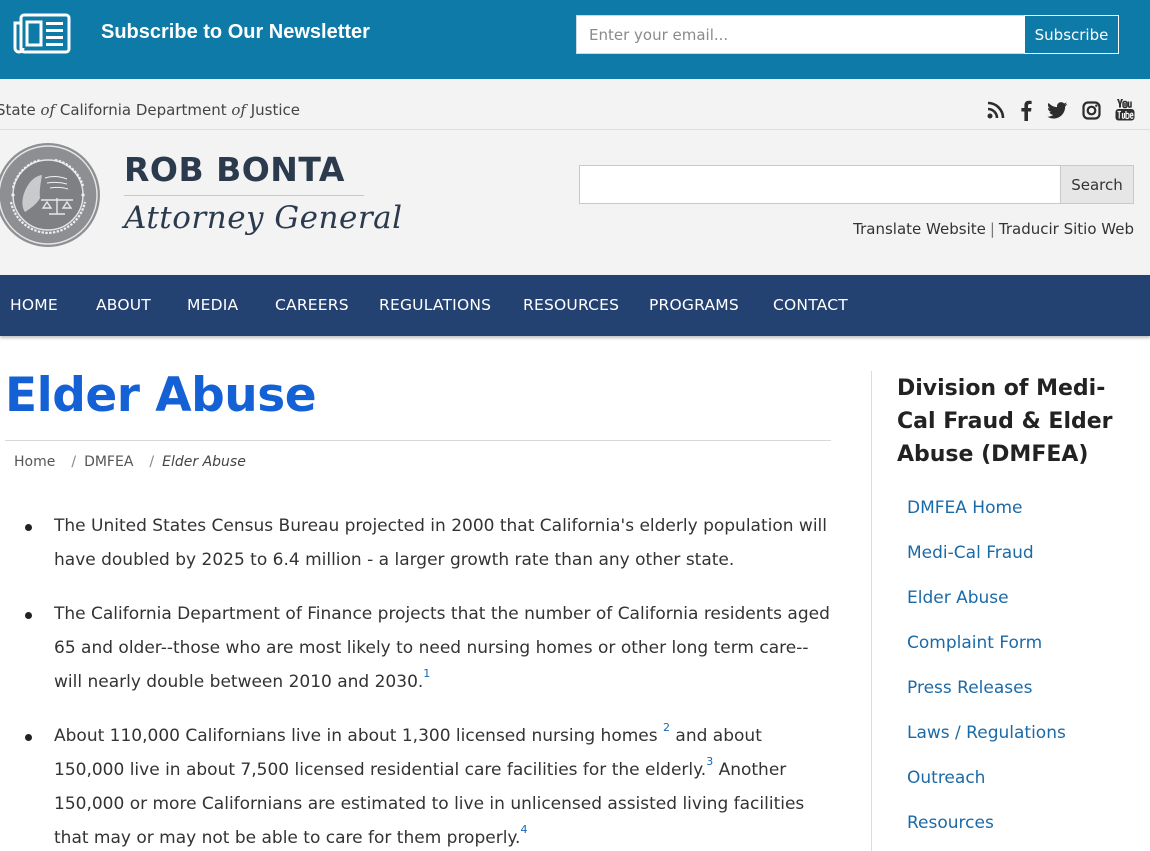  I want to click on header-divider, so click(244, 195).